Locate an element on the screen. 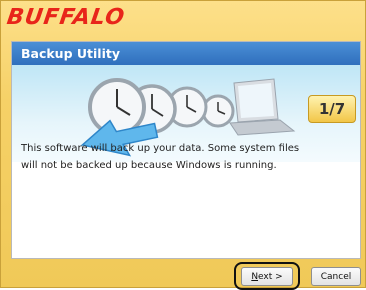  next-button-label: ext > is located at coordinates (270, 277).